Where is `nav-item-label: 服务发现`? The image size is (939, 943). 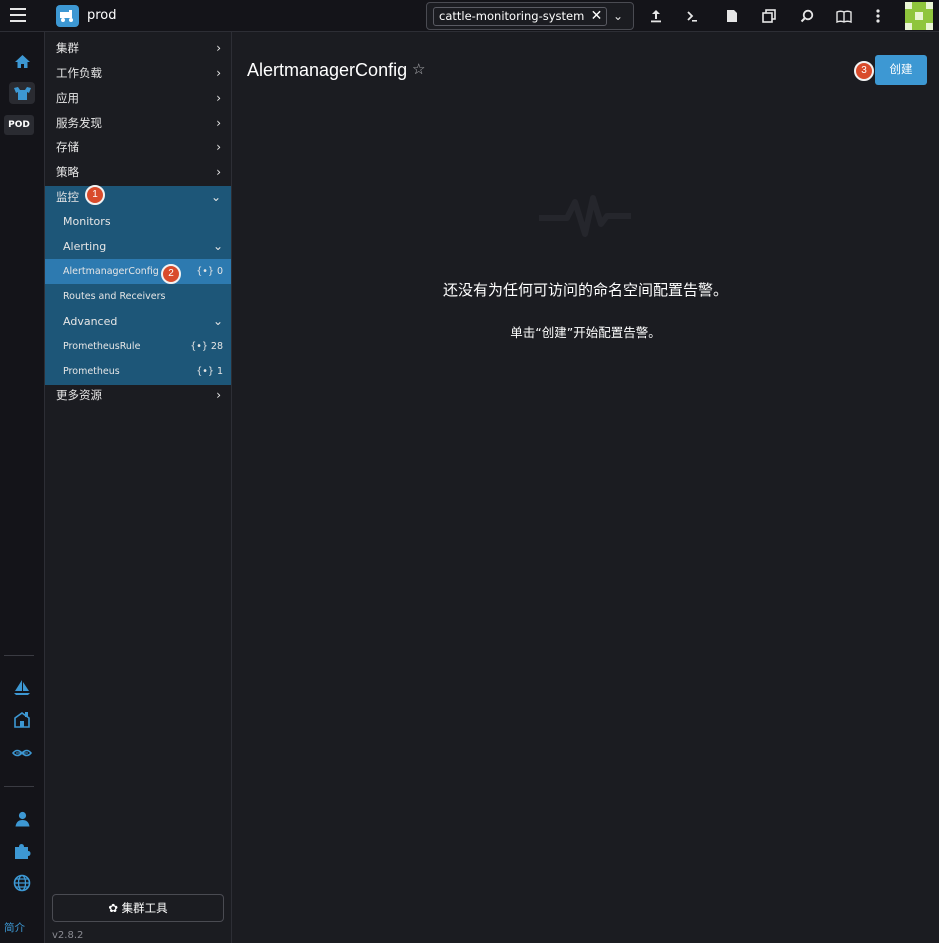
nav-item-label: 服务发现 is located at coordinates (79, 123).